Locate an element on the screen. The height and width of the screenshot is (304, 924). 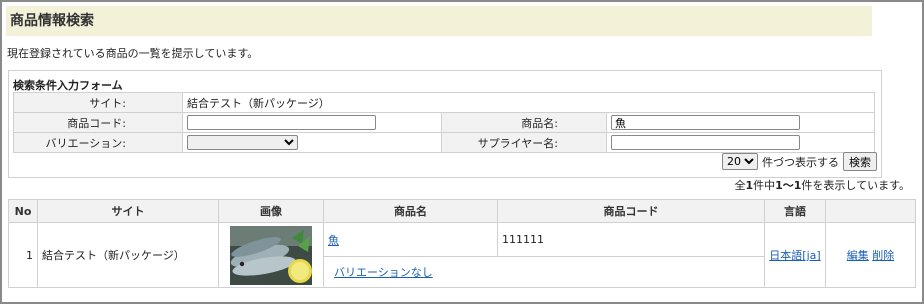
page-description: 現在登録されている商品の一覧を提示しています。 is located at coordinates (133, 53).